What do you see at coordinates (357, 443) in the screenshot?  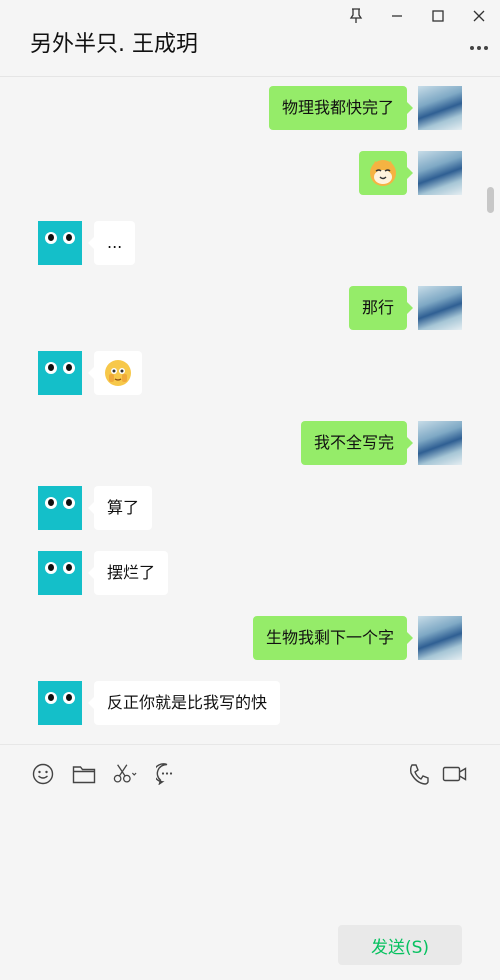 I see `message-bubble: 我不全写完` at bounding box center [357, 443].